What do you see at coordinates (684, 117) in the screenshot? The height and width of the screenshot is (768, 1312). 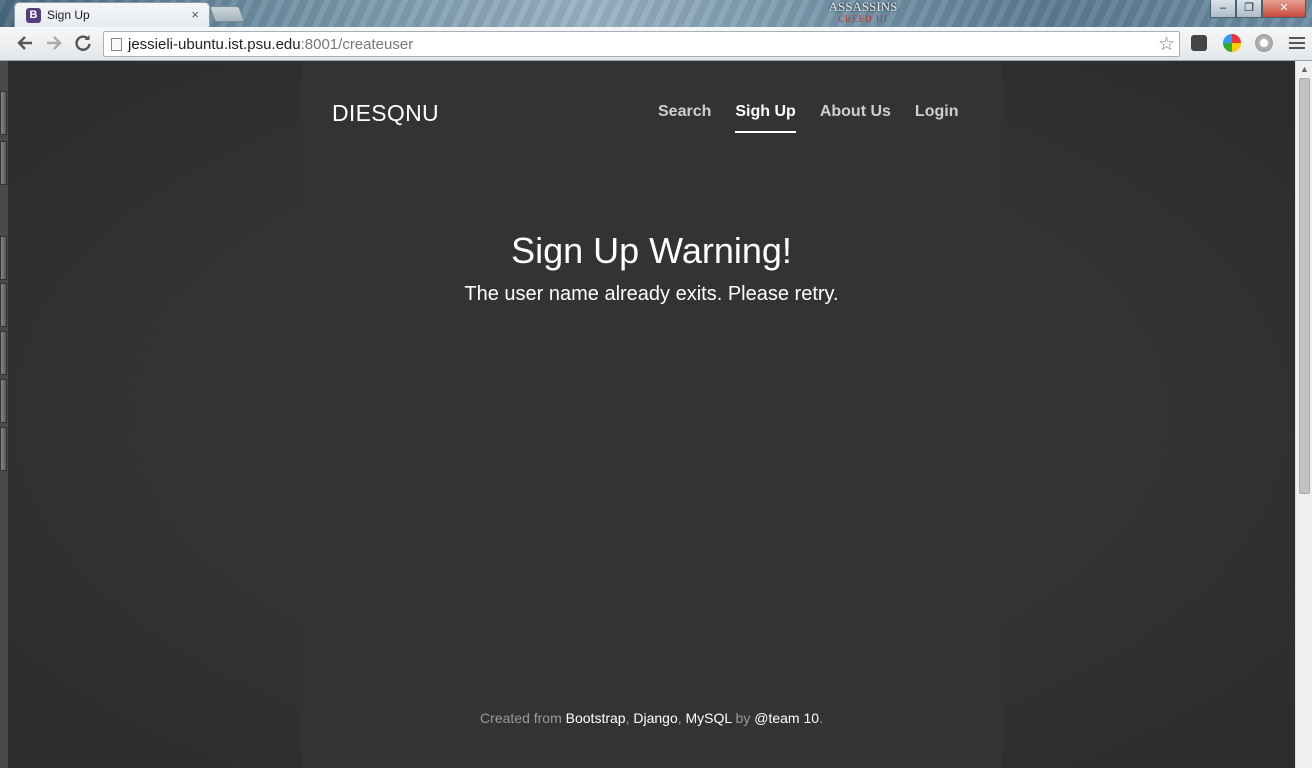 I see `nav-search: Search` at bounding box center [684, 117].